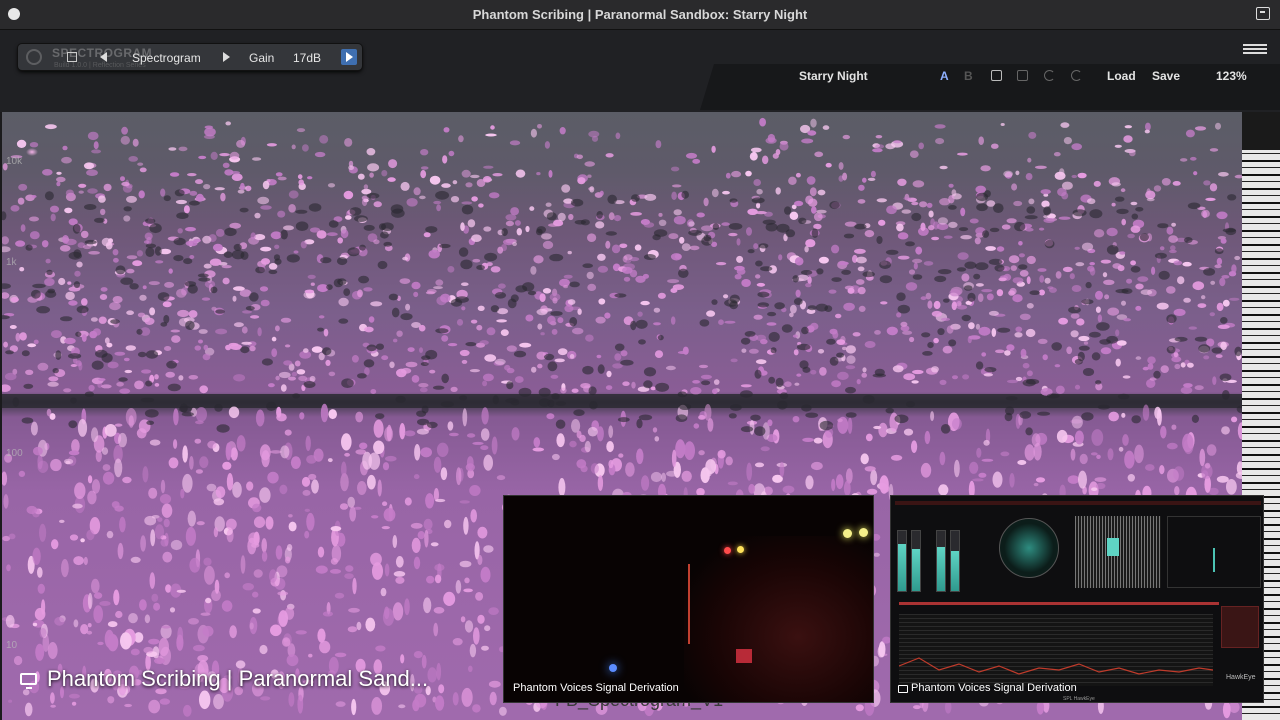  Describe the element at coordinates (1078, 503) in the screenshot. I see `meter-header` at that location.